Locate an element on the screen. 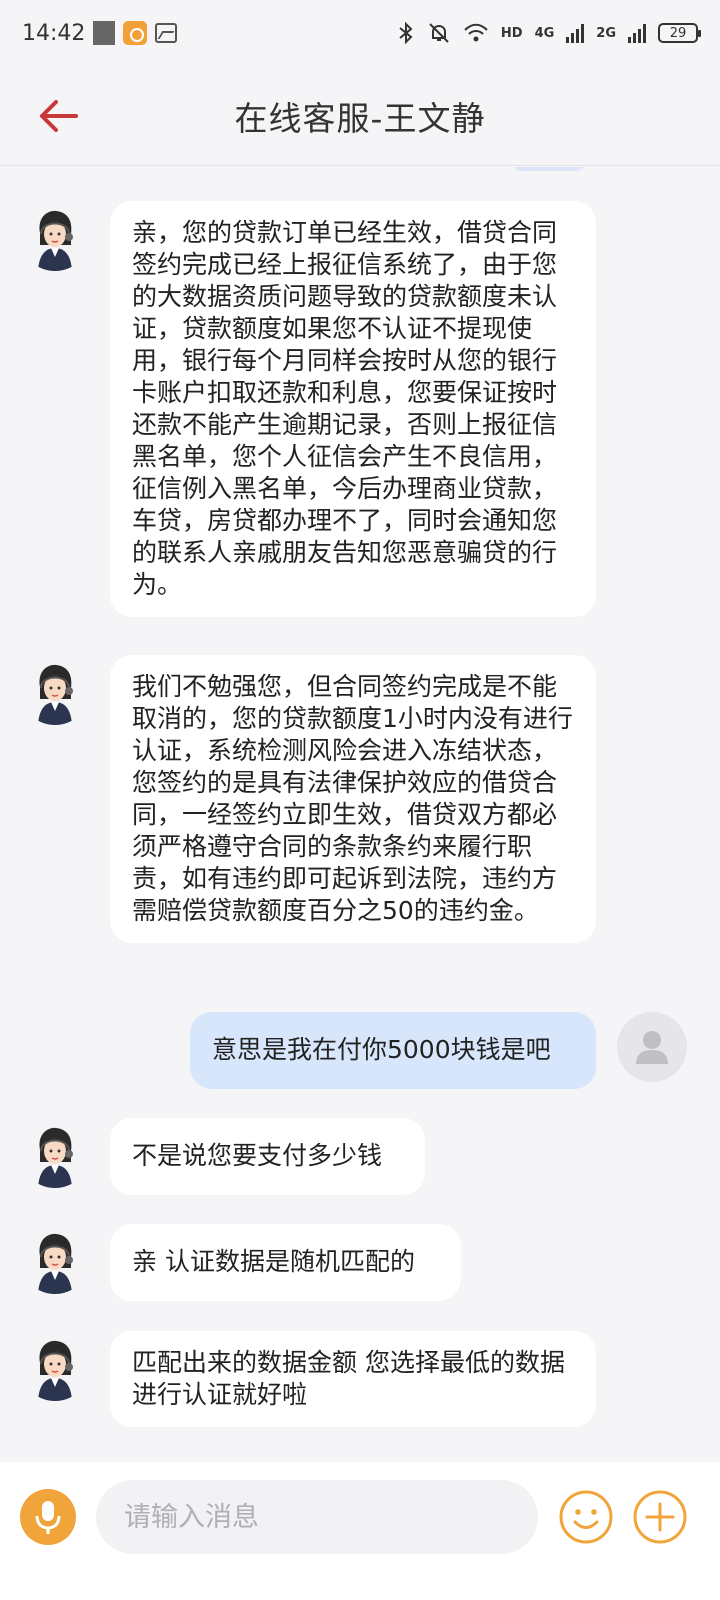  agent-message-bubble: 不是说您要支付多少钱 is located at coordinates (267, 1156).